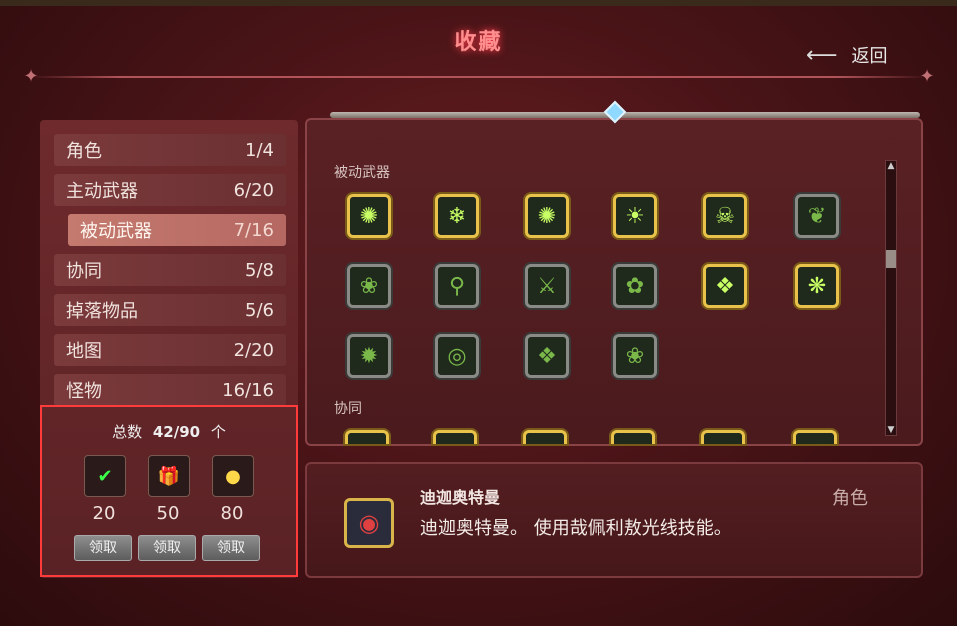  I want to click on coin-reward-icon: ●, so click(233, 476).